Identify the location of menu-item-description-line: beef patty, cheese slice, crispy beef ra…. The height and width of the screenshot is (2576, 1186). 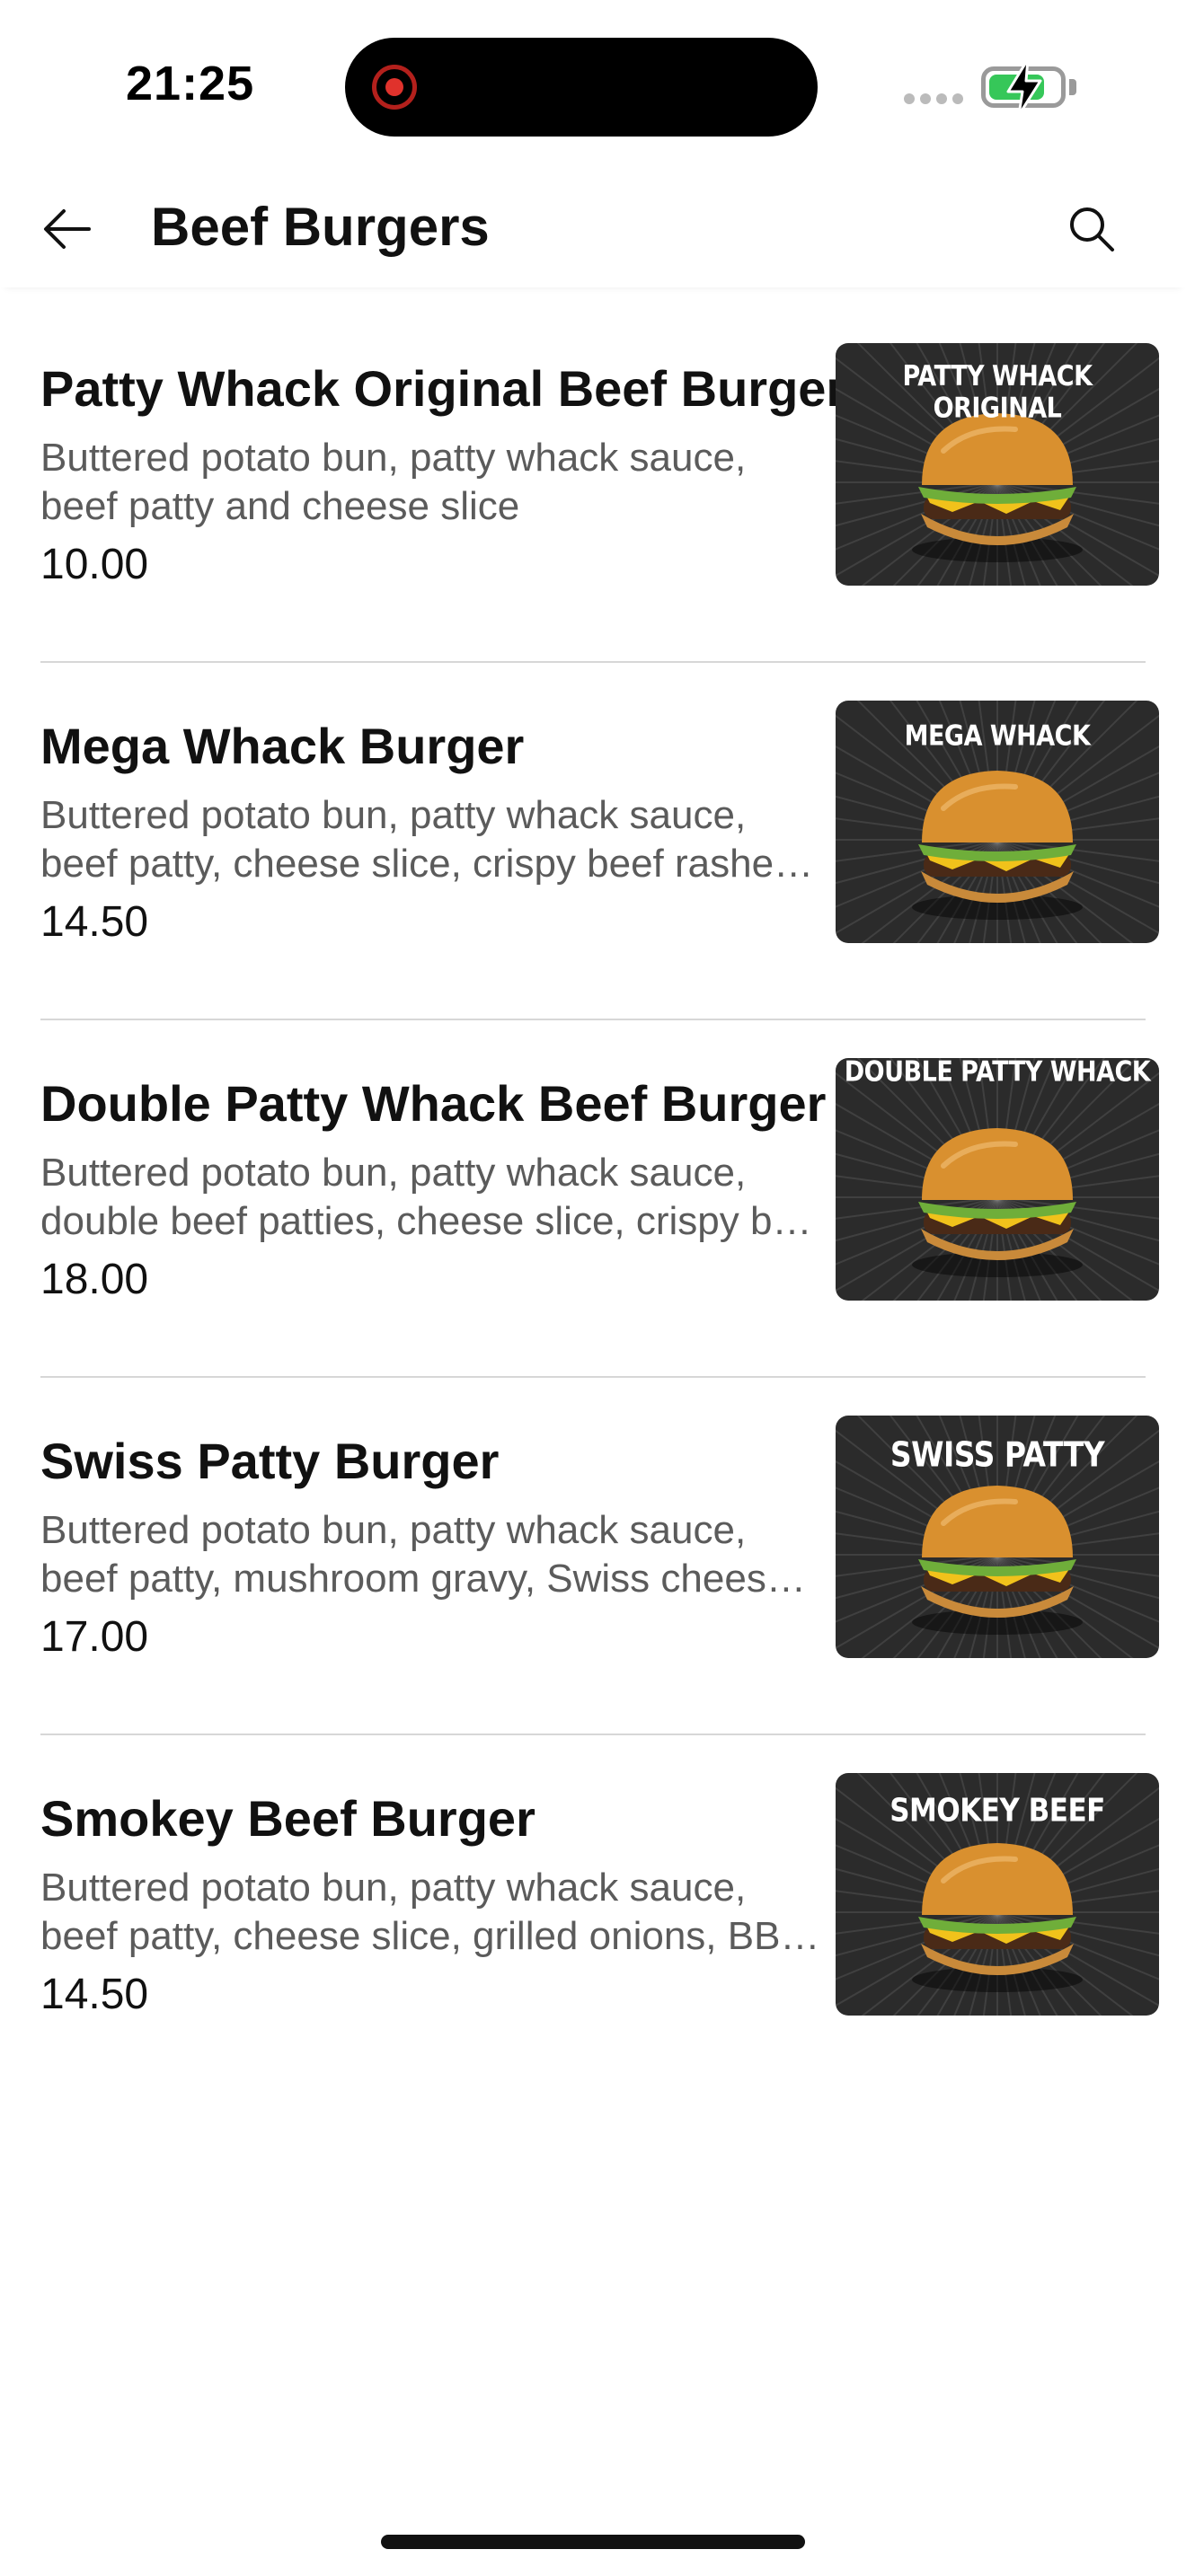
(431, 864).